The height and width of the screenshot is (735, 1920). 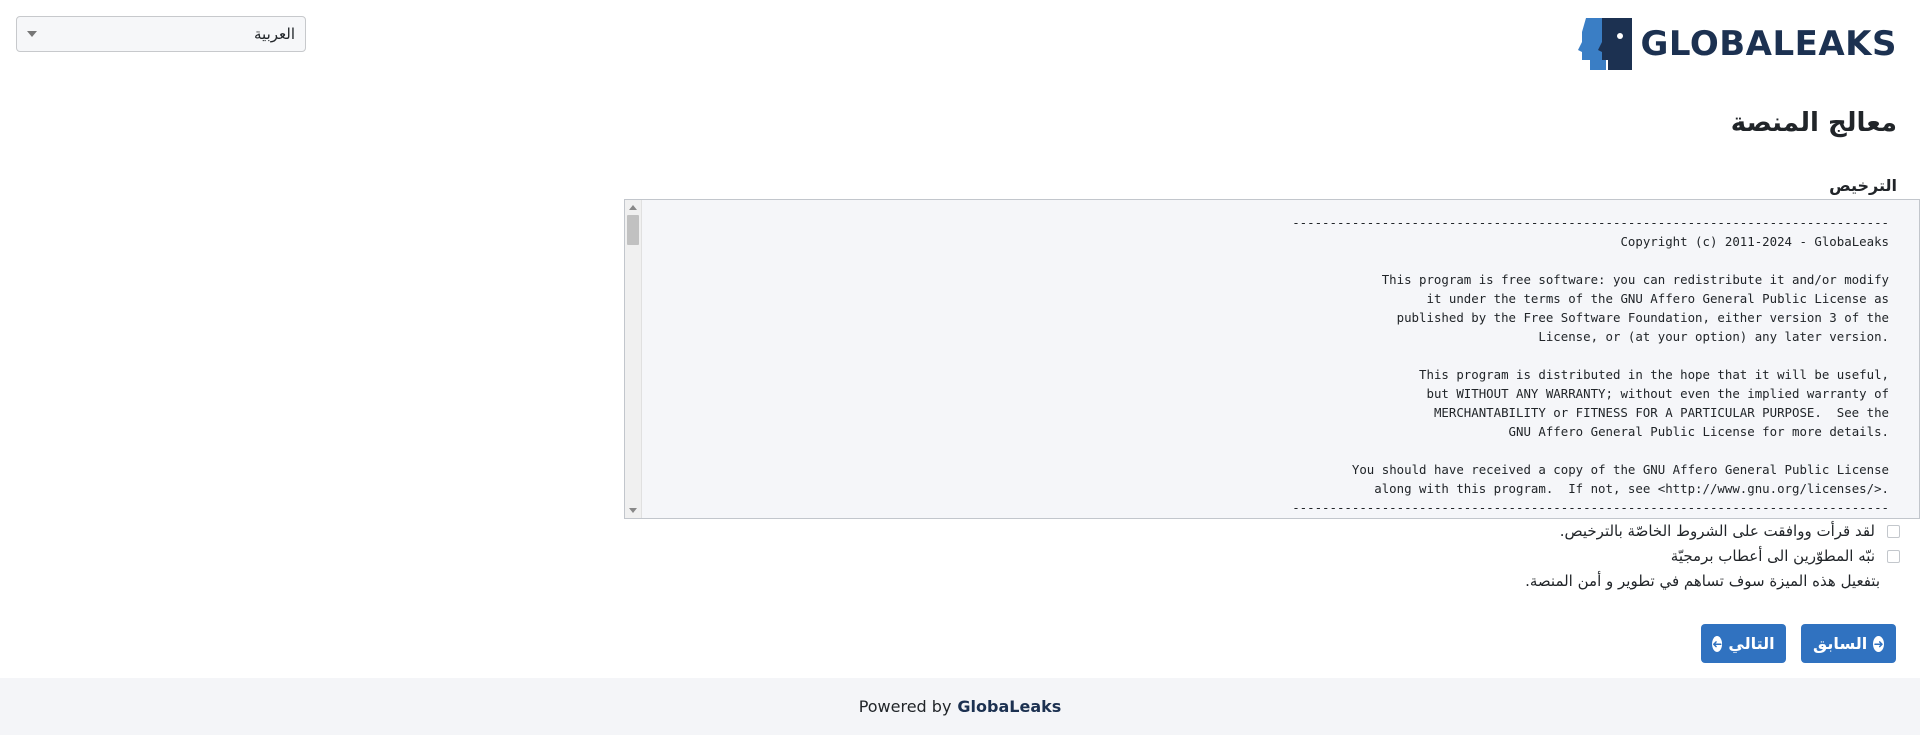 I want to click on previous-button: ➜ السابق, so click(x=1848, y=643).